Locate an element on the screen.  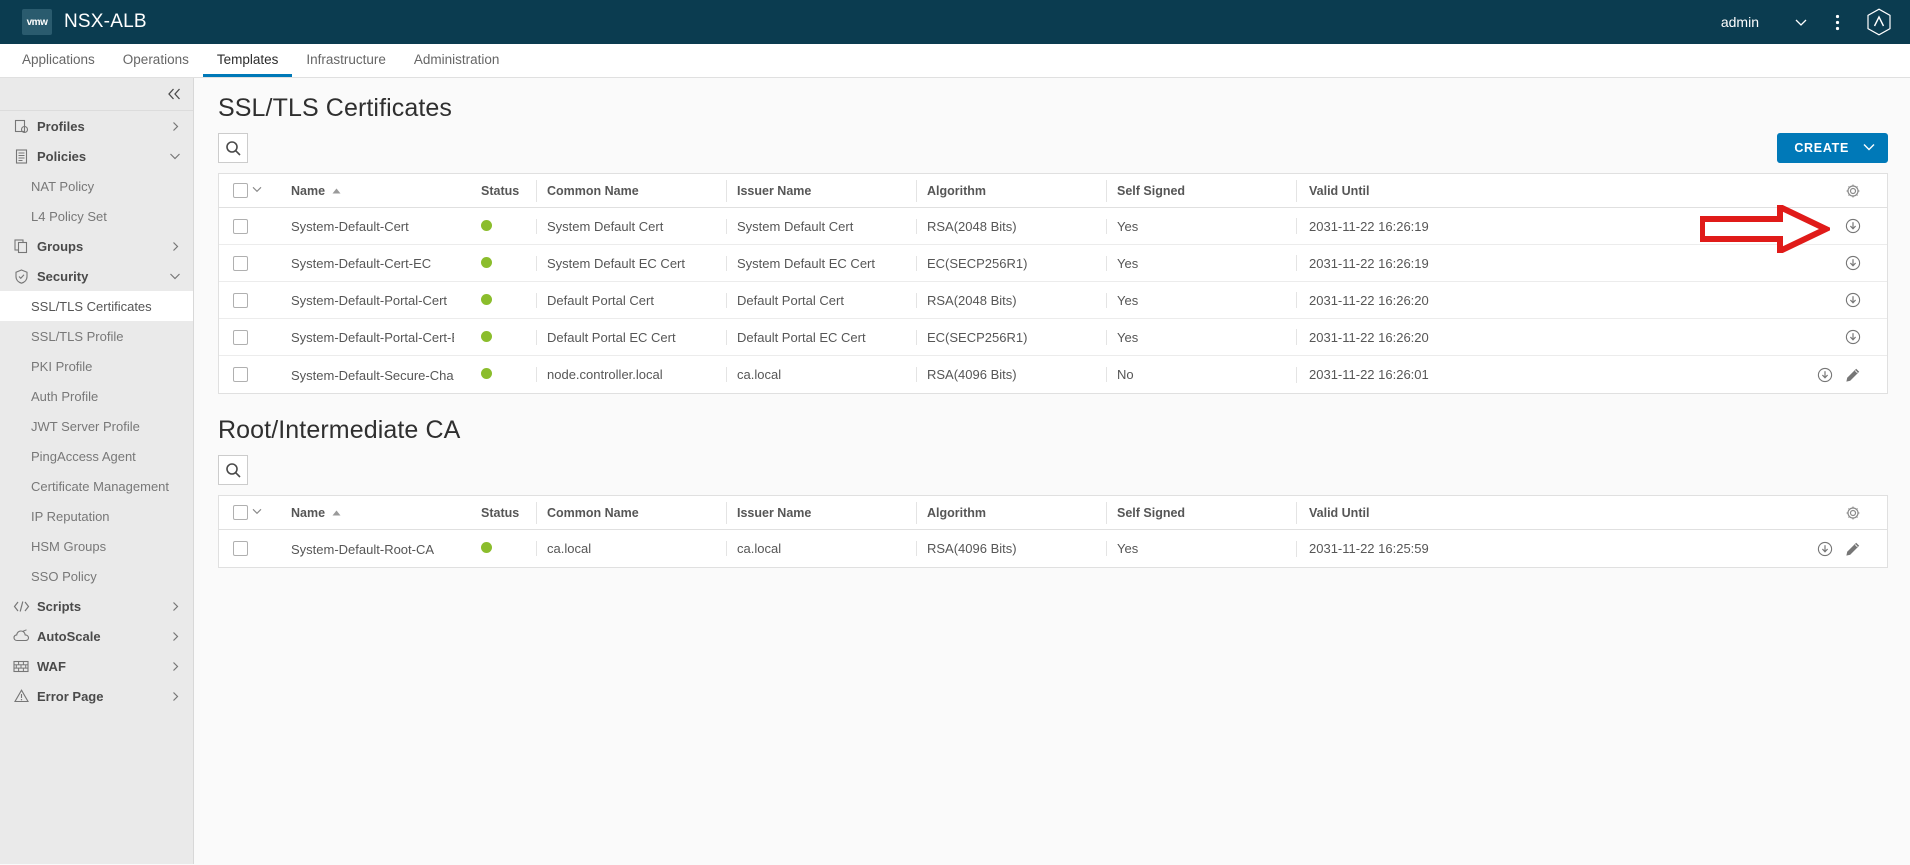
column-header-algorithm-root-ca: Algorithm is located at coordinates (1011, 512).